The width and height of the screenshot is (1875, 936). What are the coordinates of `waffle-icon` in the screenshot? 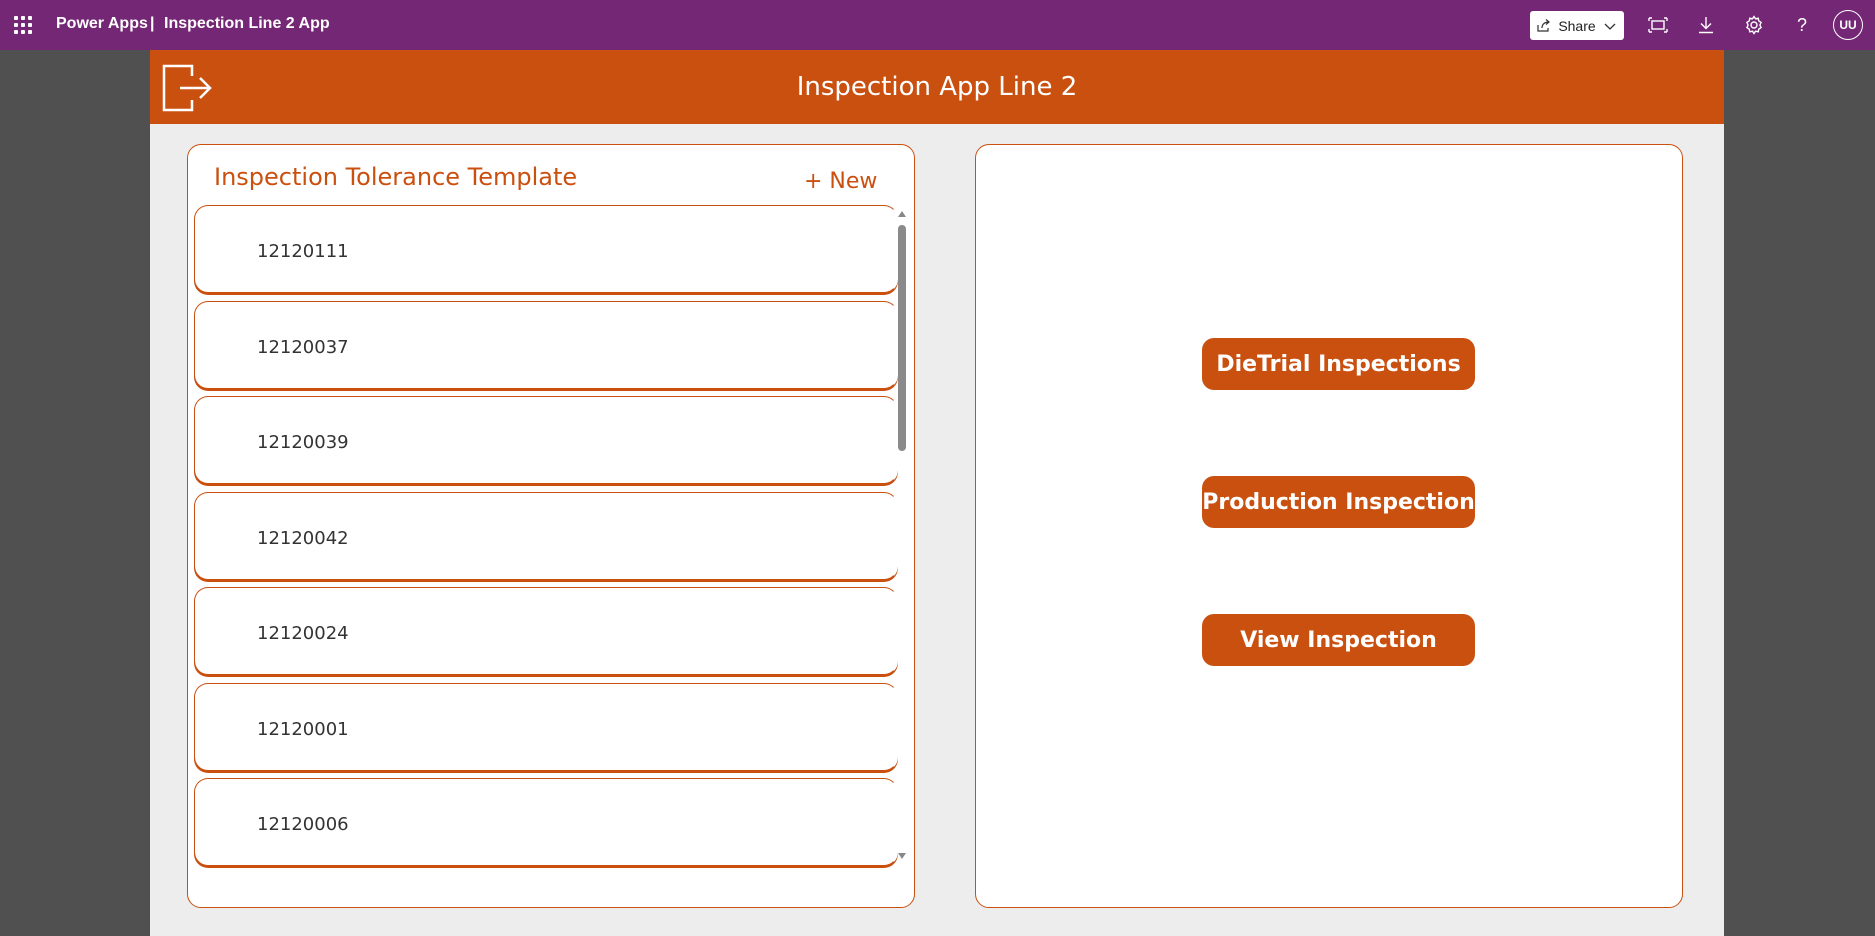 It's located at (23, 25).